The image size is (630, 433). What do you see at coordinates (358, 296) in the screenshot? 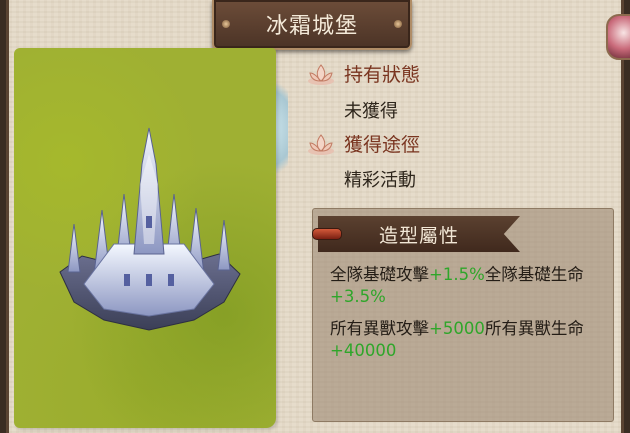
I see `attribute-bonus: +3.5%` at bounding box center [358, 296].